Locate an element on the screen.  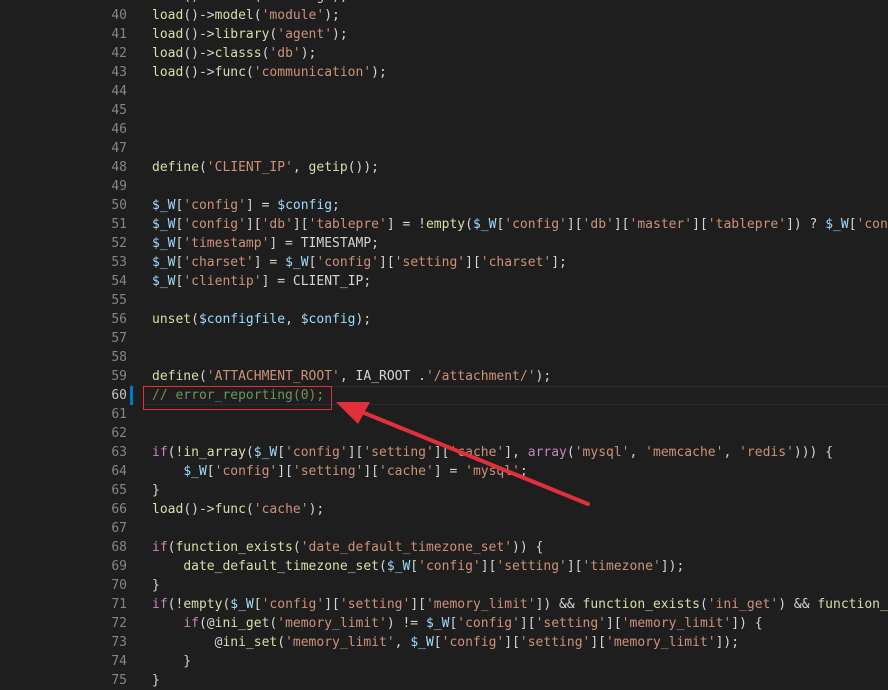
code-line: 56 unset($configfile, $config); is located at coordinates (444, 319).